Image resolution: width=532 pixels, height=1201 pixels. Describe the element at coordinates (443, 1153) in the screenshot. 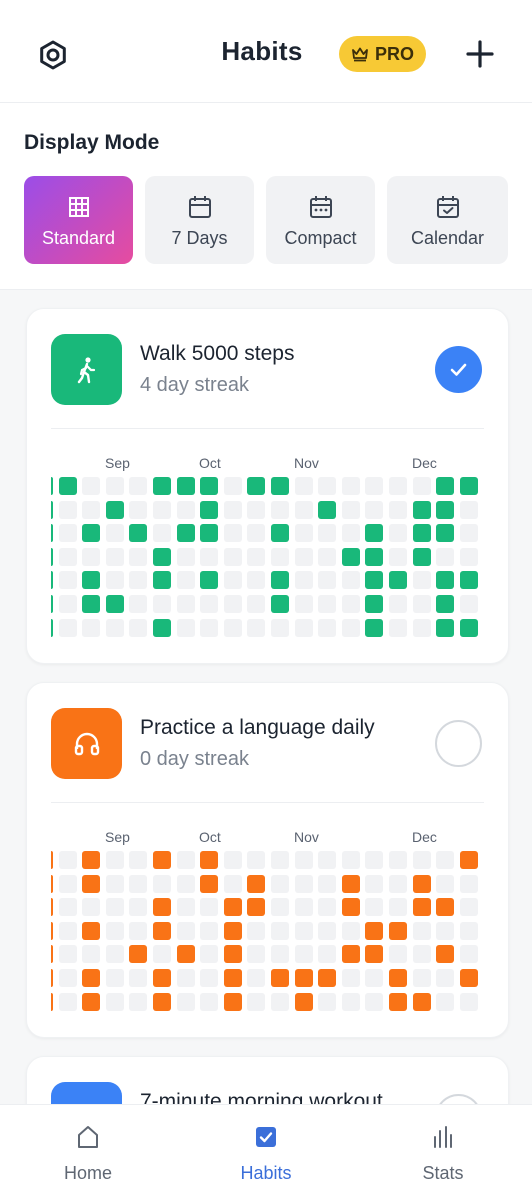

I see `tab-stats: Stats` at that location.